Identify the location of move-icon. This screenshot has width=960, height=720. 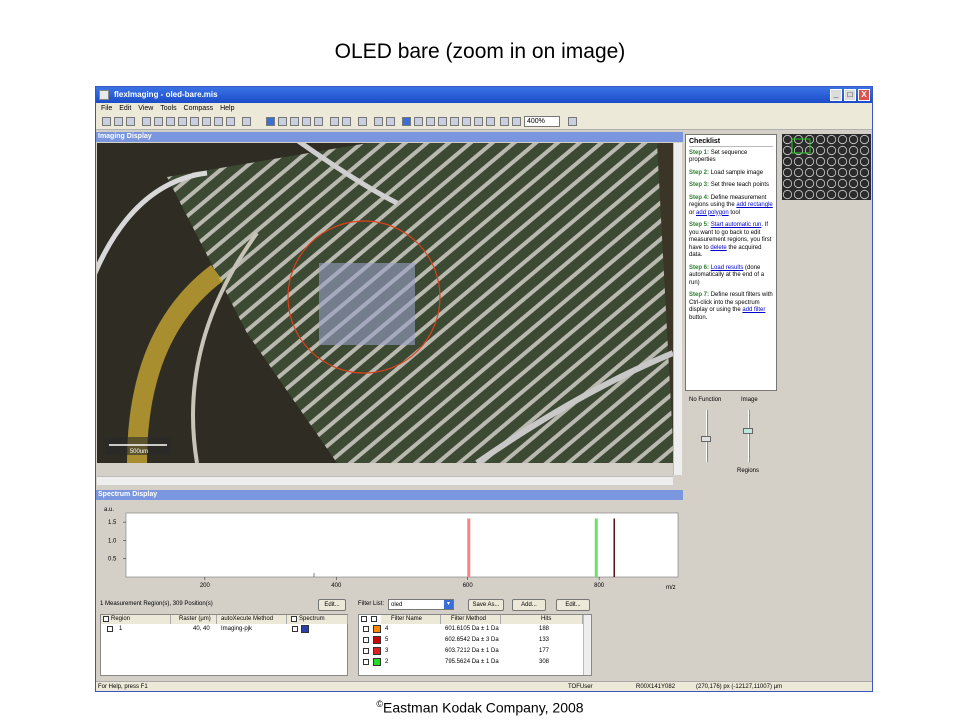
(230, 121).